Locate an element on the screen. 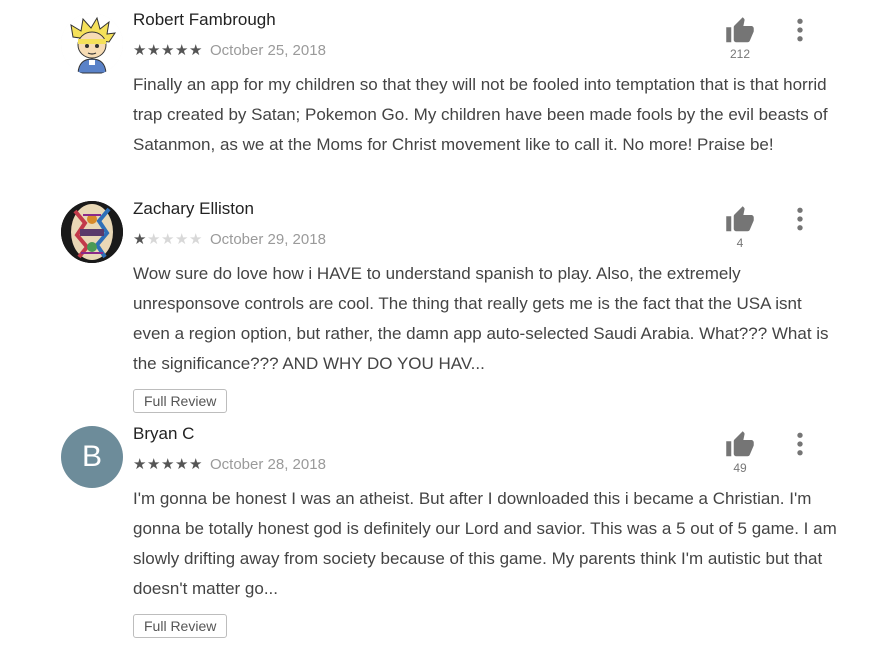 This screenshot has height=646, width=896. helpful-count: 212 is located at coordinates (740, 54).